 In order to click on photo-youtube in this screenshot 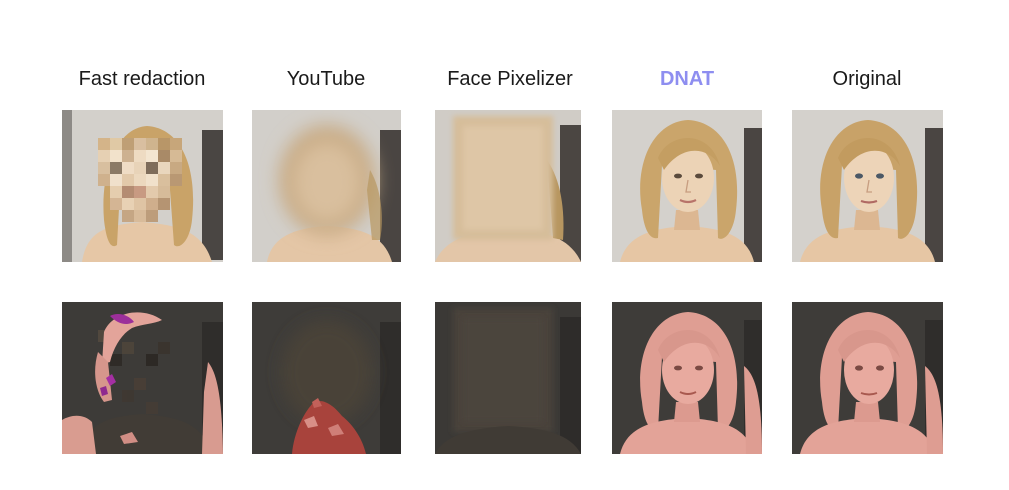, I will do `click(326, 186)`.